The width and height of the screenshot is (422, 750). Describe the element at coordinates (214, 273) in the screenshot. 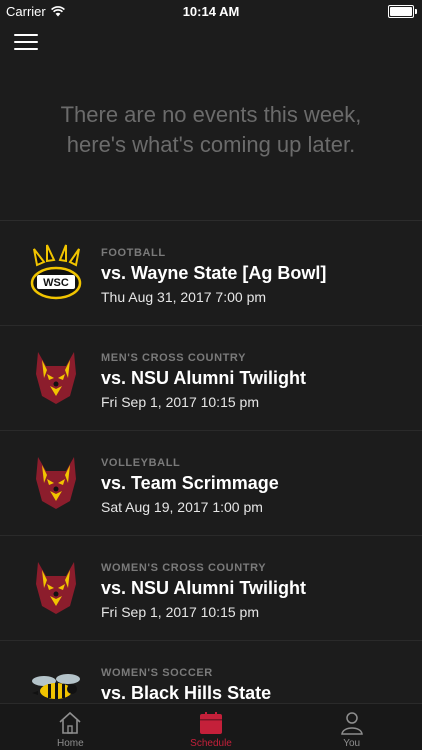

I see `event-title: vs. Wayne State [Ag Bowl]` at that location.